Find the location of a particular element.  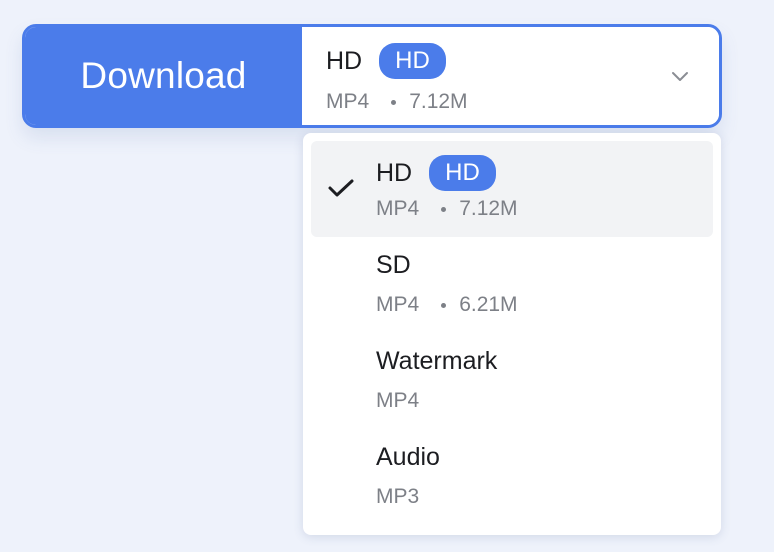

menu-item-label: HD is located at coordinates (394, 172).